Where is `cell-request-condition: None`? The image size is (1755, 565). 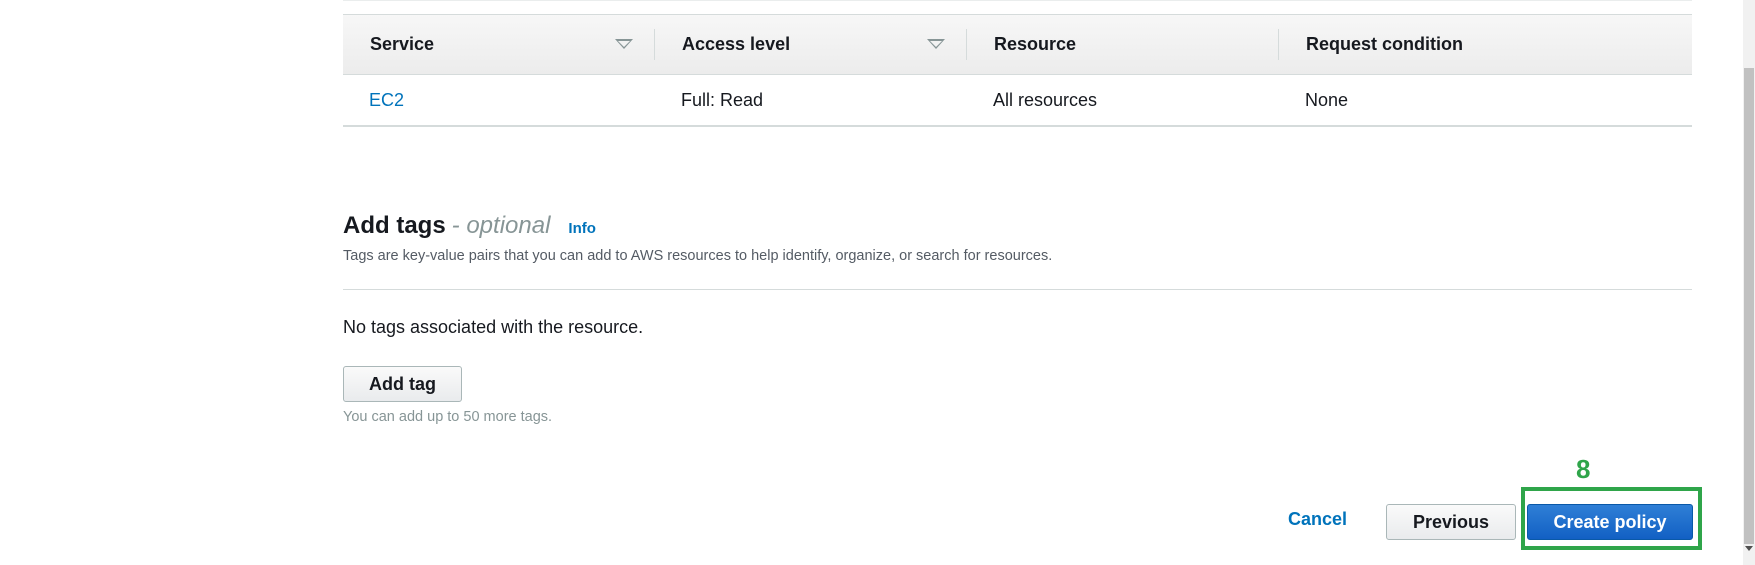
cell-request-condition: None is located at coordinates (1327, 99).